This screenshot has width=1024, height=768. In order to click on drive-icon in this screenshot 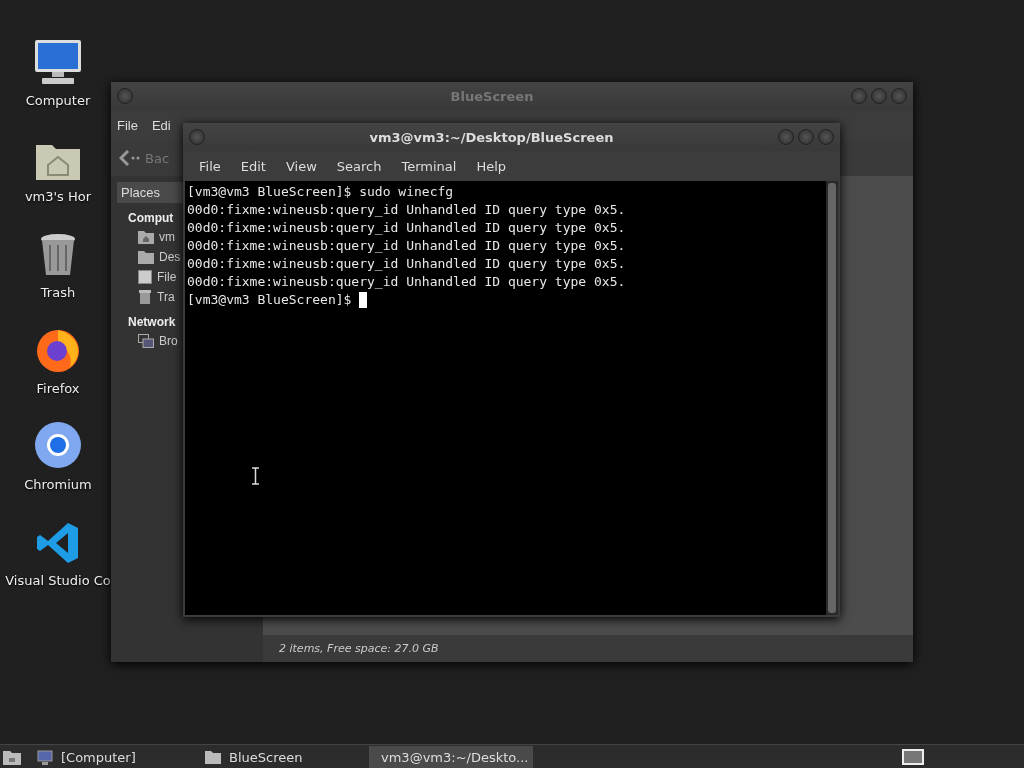, I will do `click(145, 277)`.